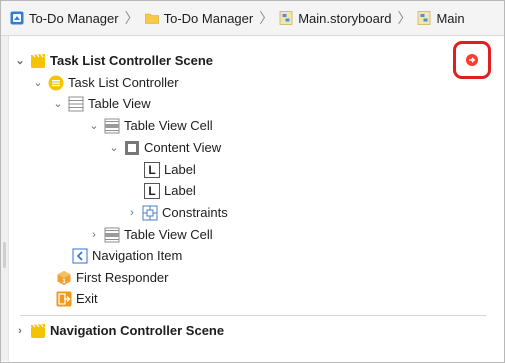 This screenshot has height=363, width=505. I want to click on view-controller-icon, so click(56, 82).